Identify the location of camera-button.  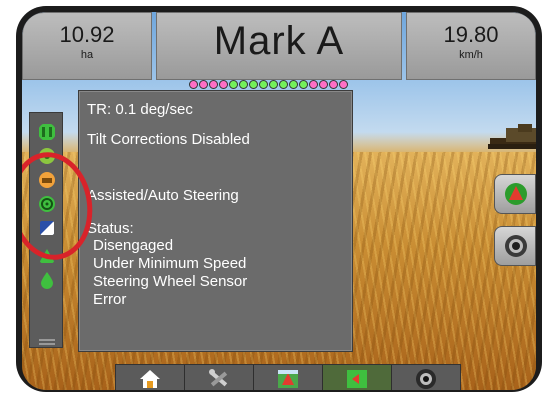
(515, 246).